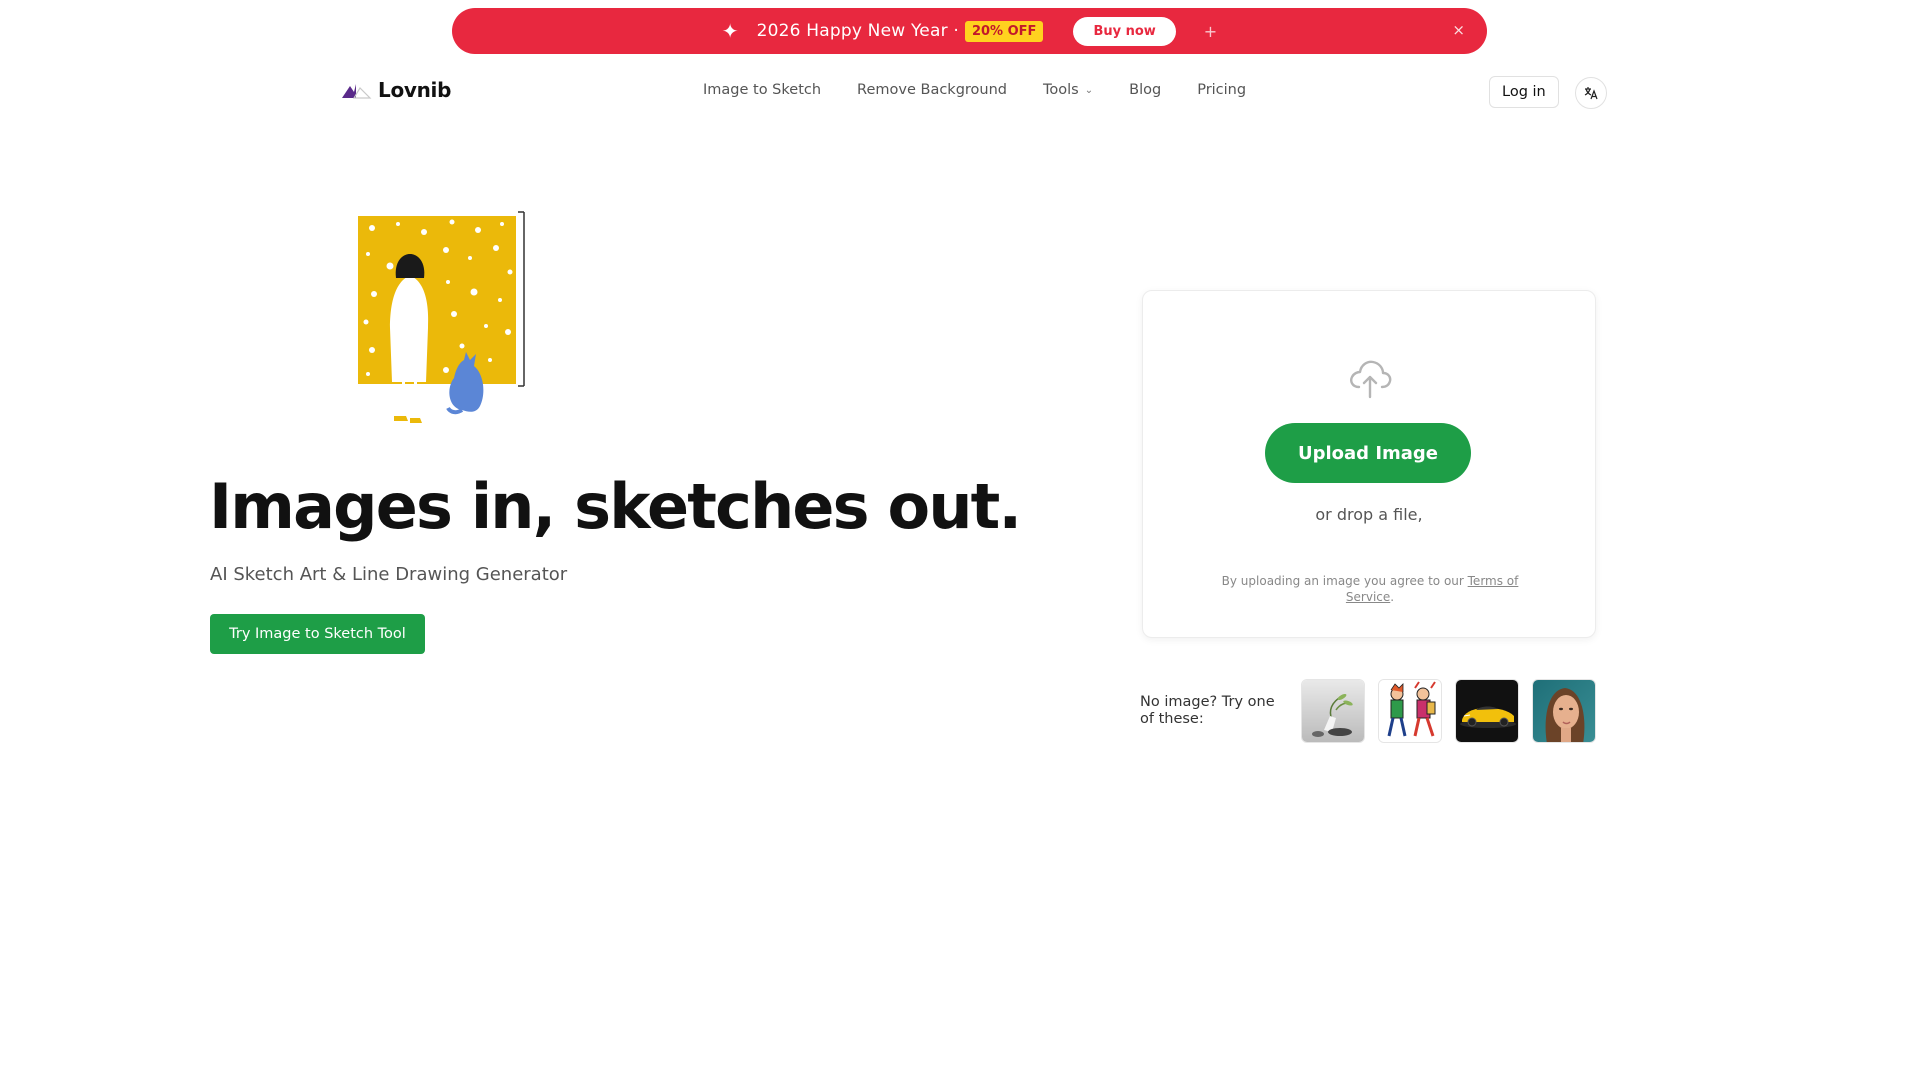 The height and width of the screenshot is (1080, 1920). What do you see at coordinates (762, 90) in the screenshot?
I see `nav-link-image-to-sketch: Image to Sketch` at bounding box center [762, 90].